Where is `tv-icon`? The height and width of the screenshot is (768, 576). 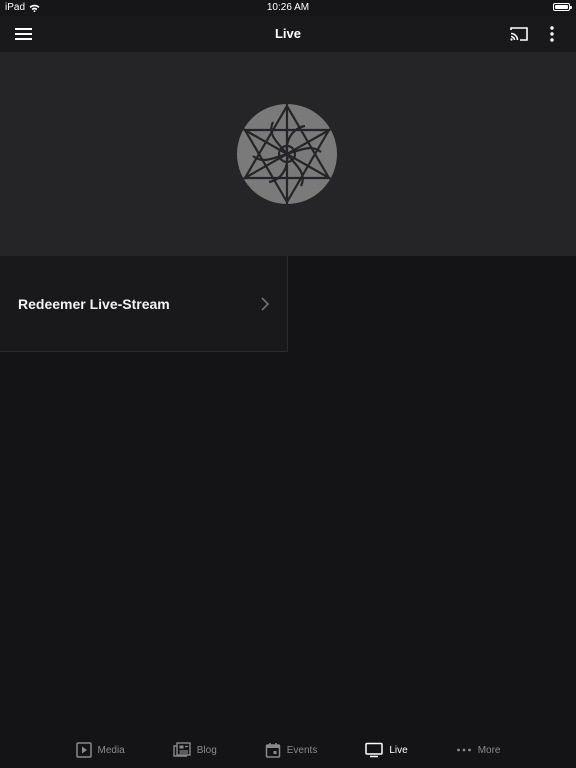 tv-icon is located at coordinates (374, 750).